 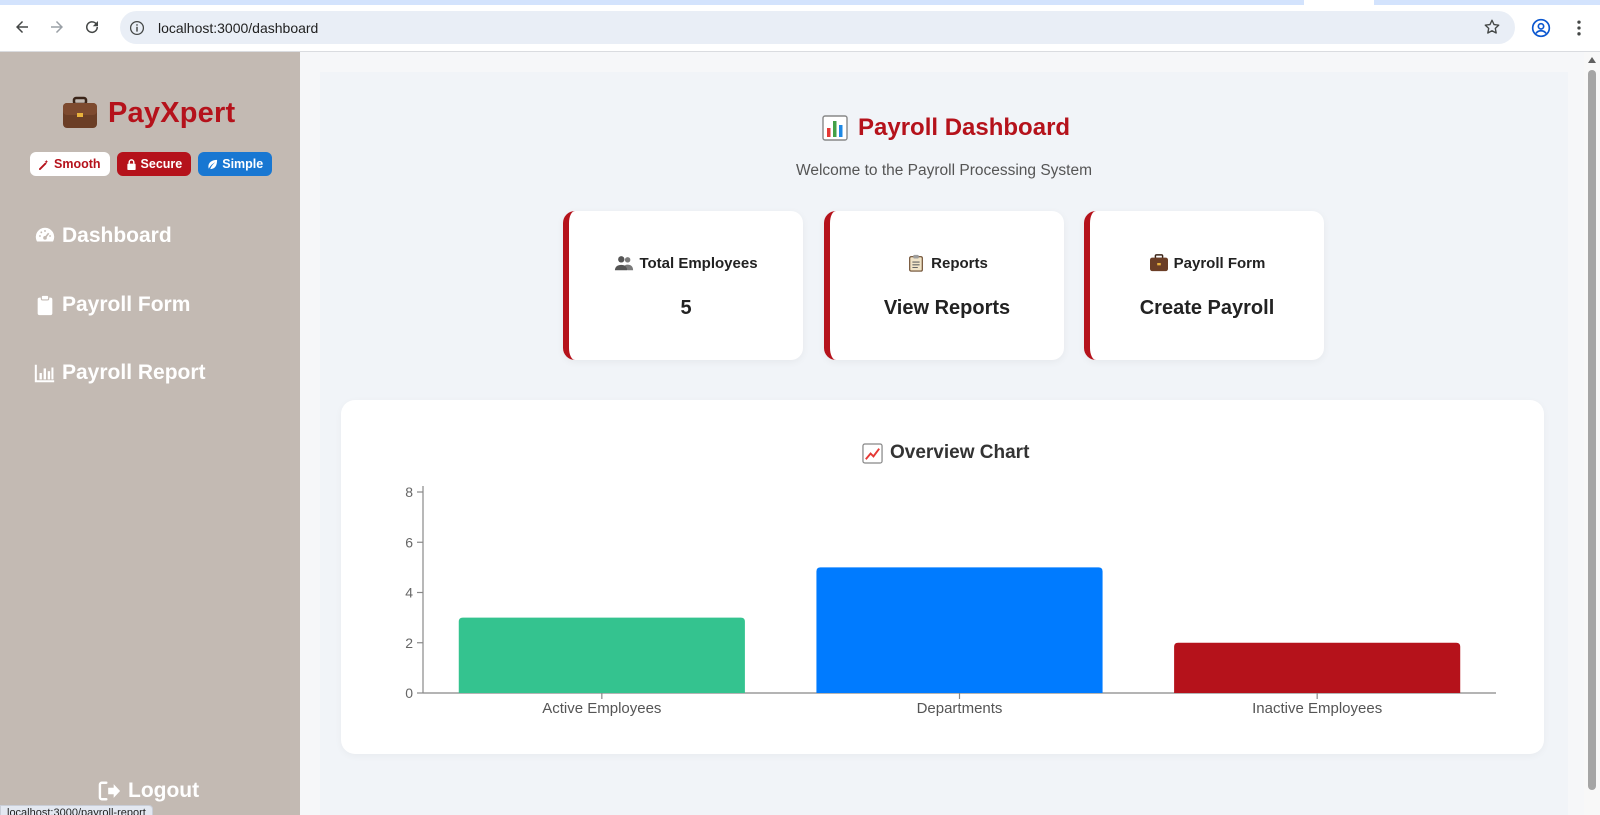 I want to click on sidebar-item-label: Payroll Report, so click(x=134, y=372).